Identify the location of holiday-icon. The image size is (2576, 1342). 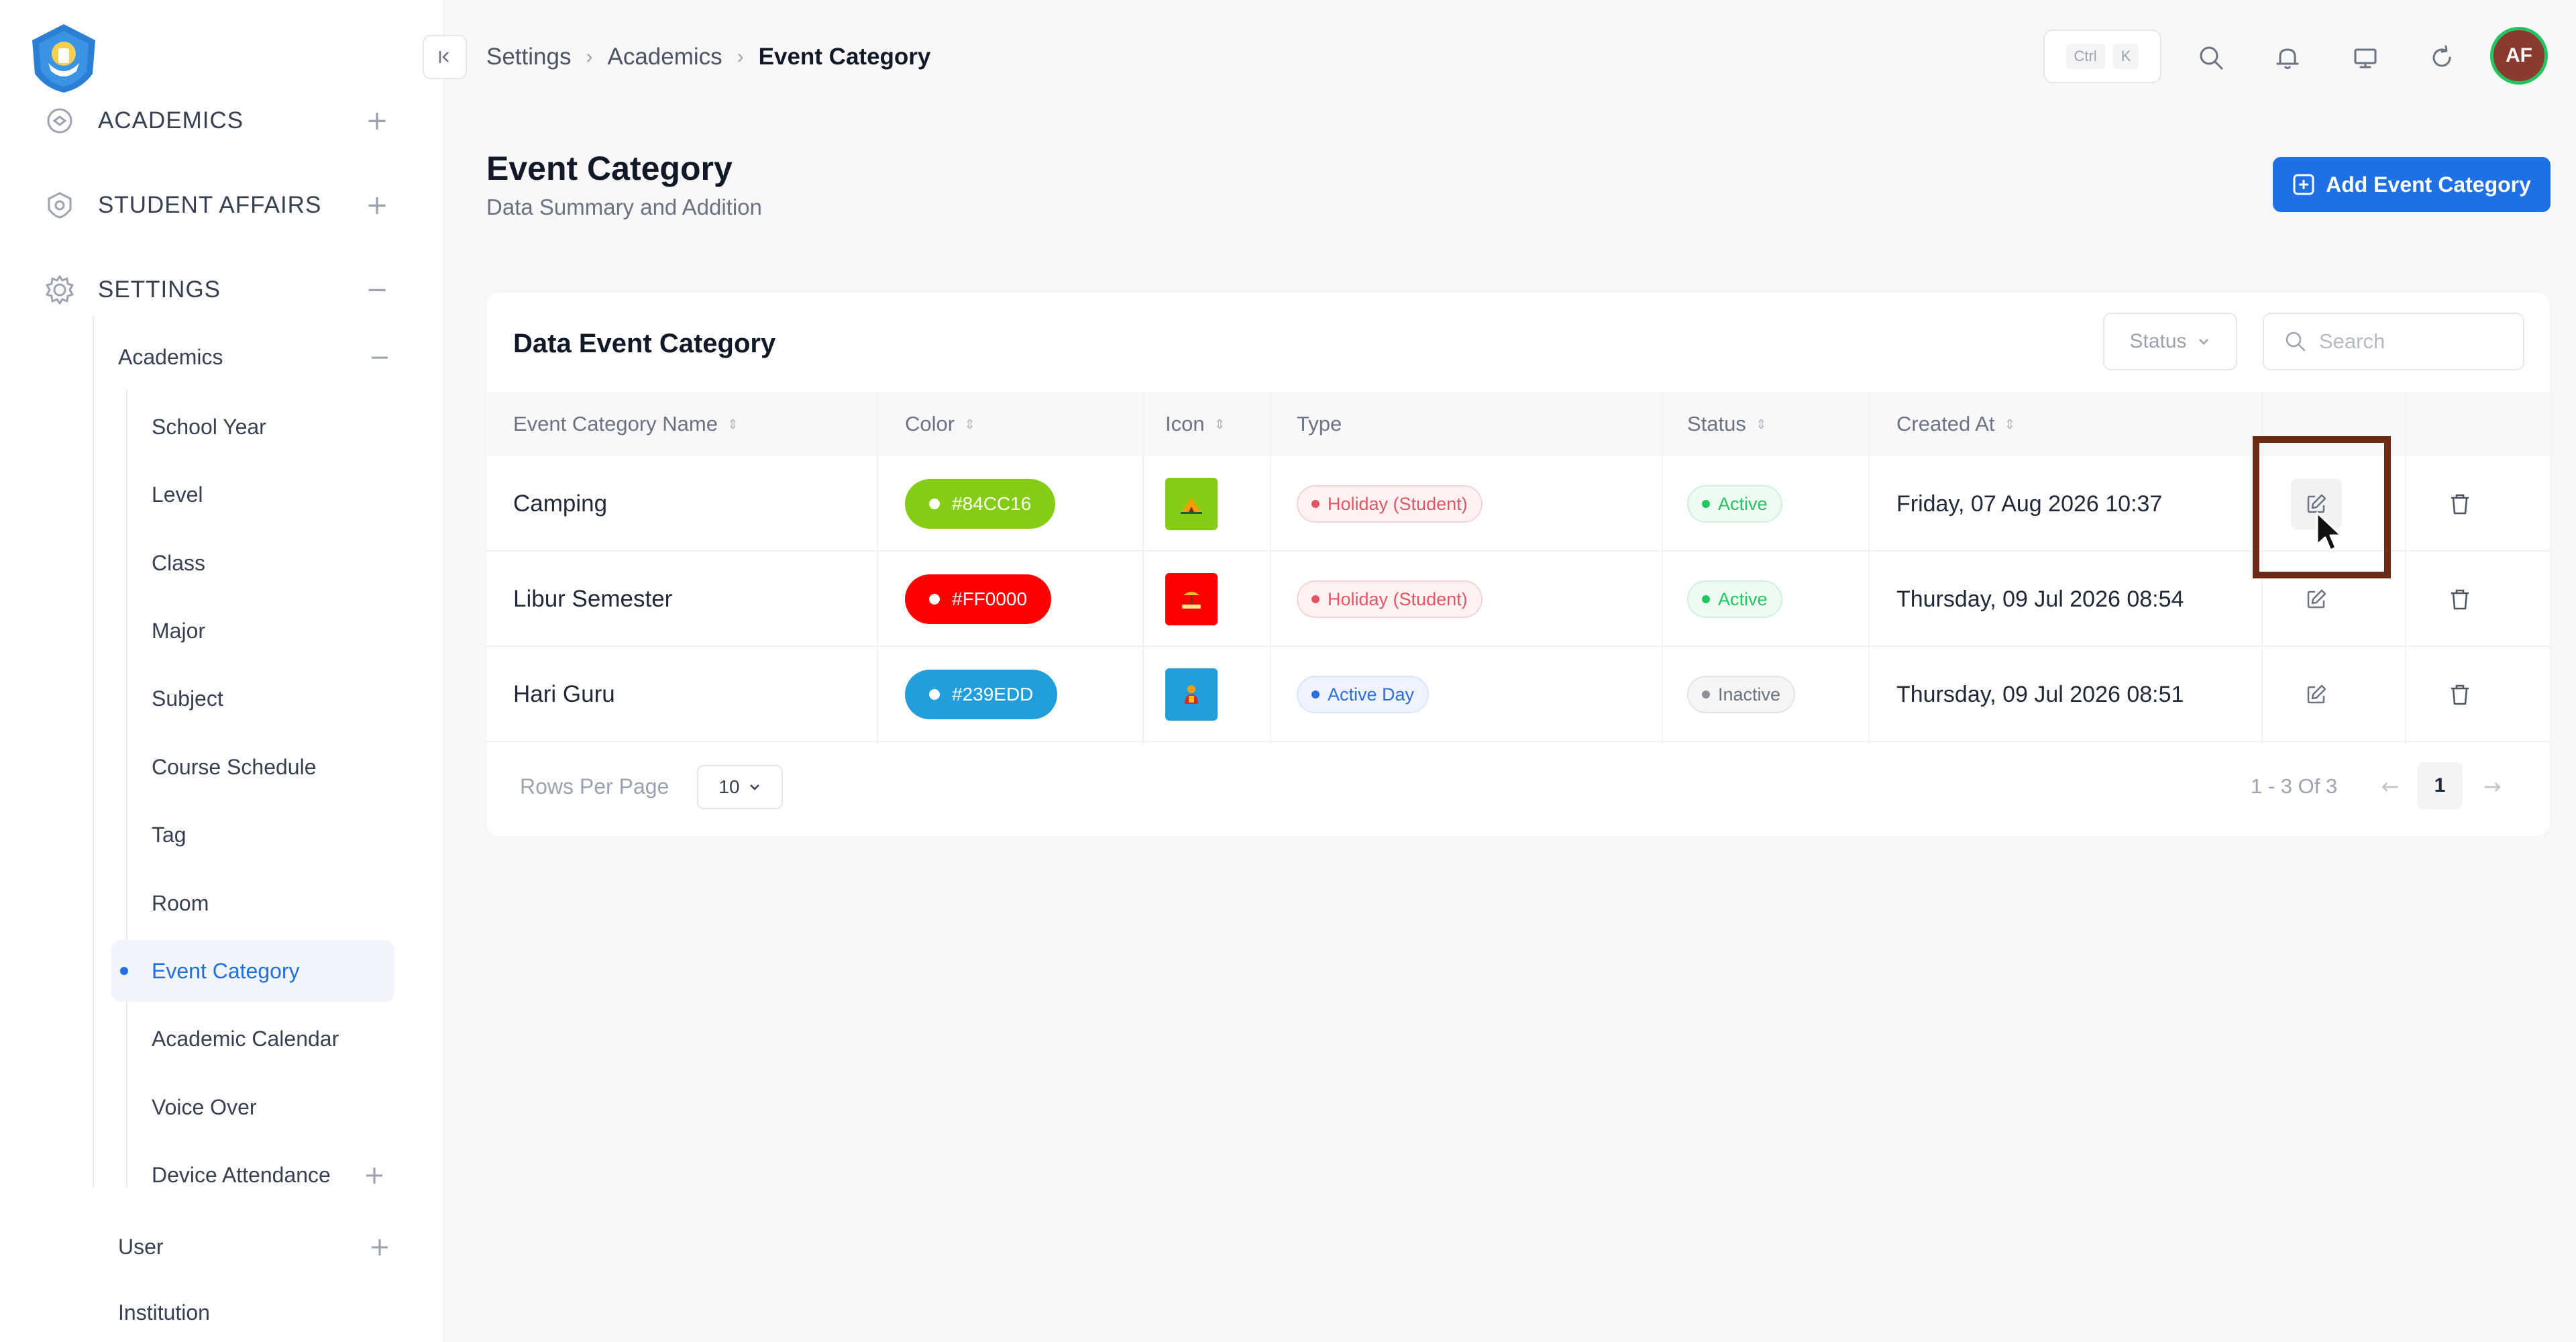
(1191, 599).